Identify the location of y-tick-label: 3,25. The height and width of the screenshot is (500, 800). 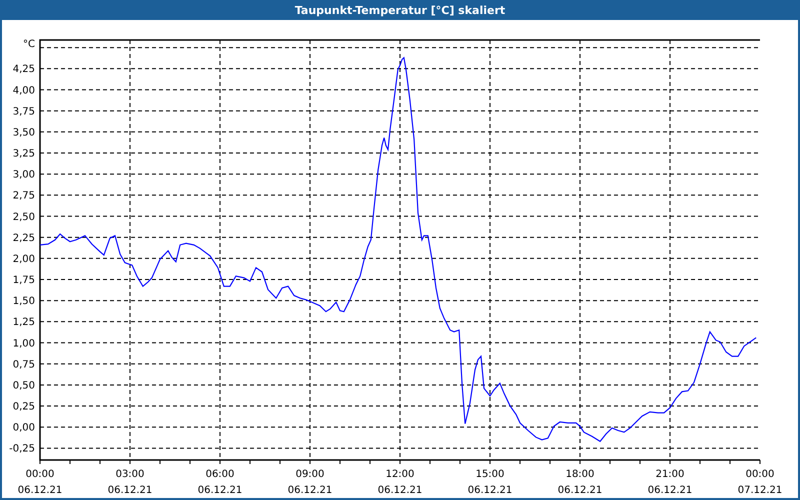
(23, 154).